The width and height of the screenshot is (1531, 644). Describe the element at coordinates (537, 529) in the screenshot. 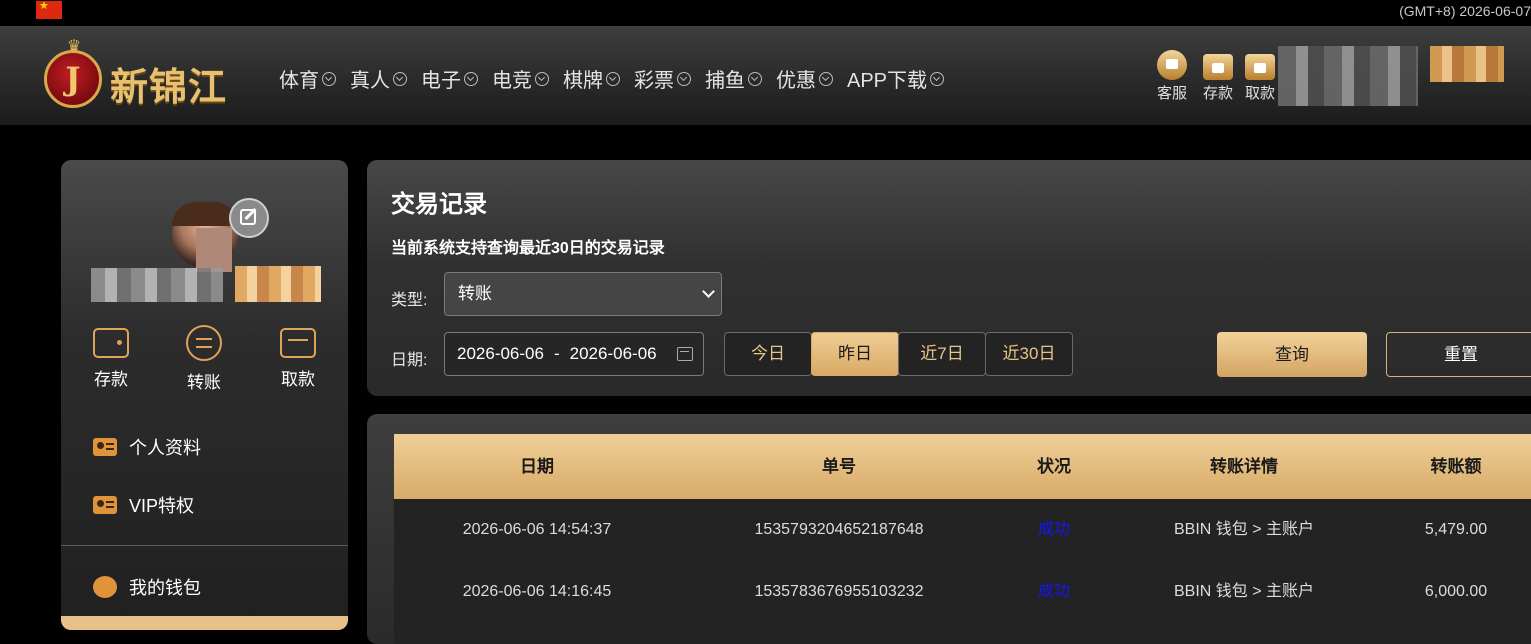

I see `cell-date: 2026-06-06 14:54:37` at that location.